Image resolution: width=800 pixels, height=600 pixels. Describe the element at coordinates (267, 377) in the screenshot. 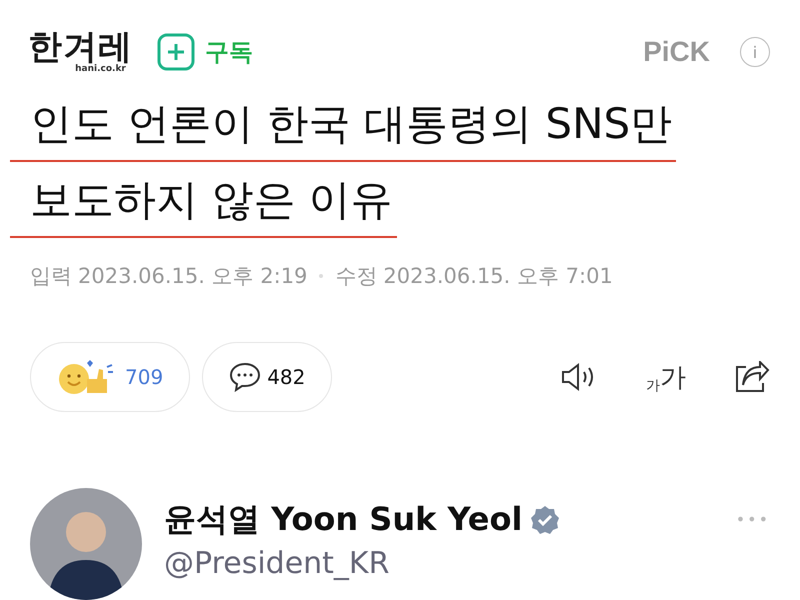

I see `comment-button: 482` at that location.